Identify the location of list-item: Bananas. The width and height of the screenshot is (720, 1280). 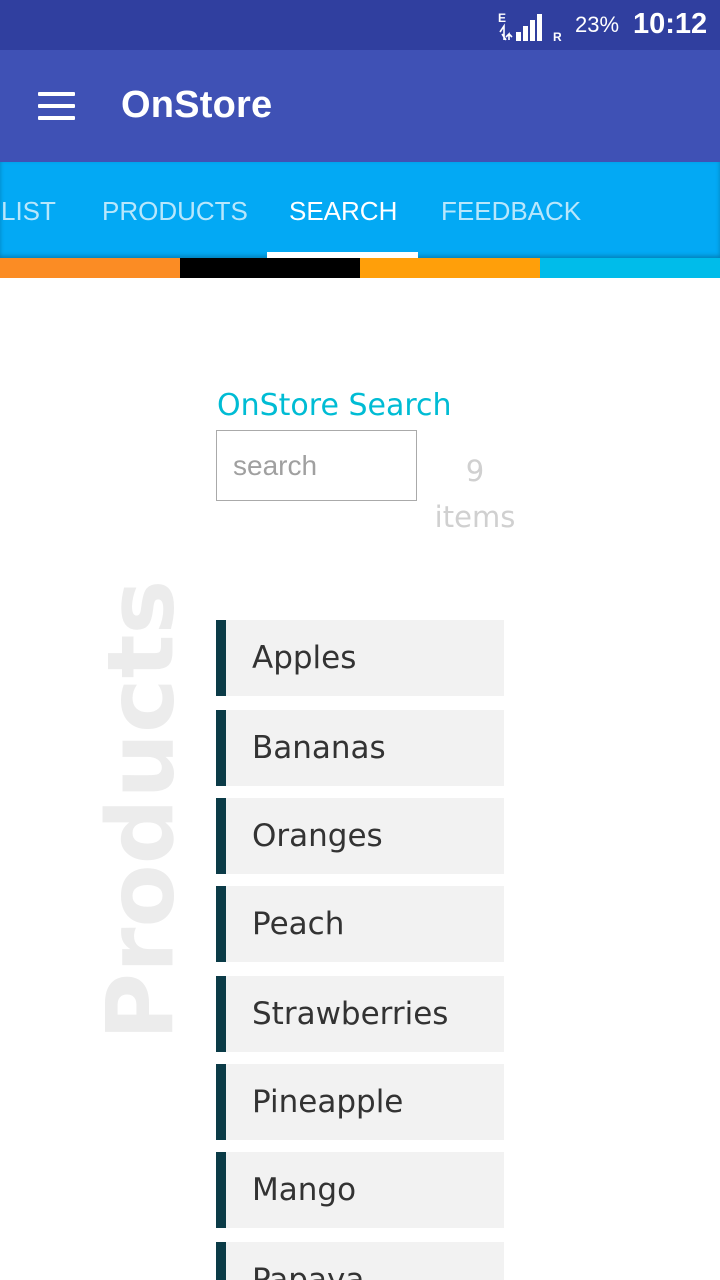
(360, 748).